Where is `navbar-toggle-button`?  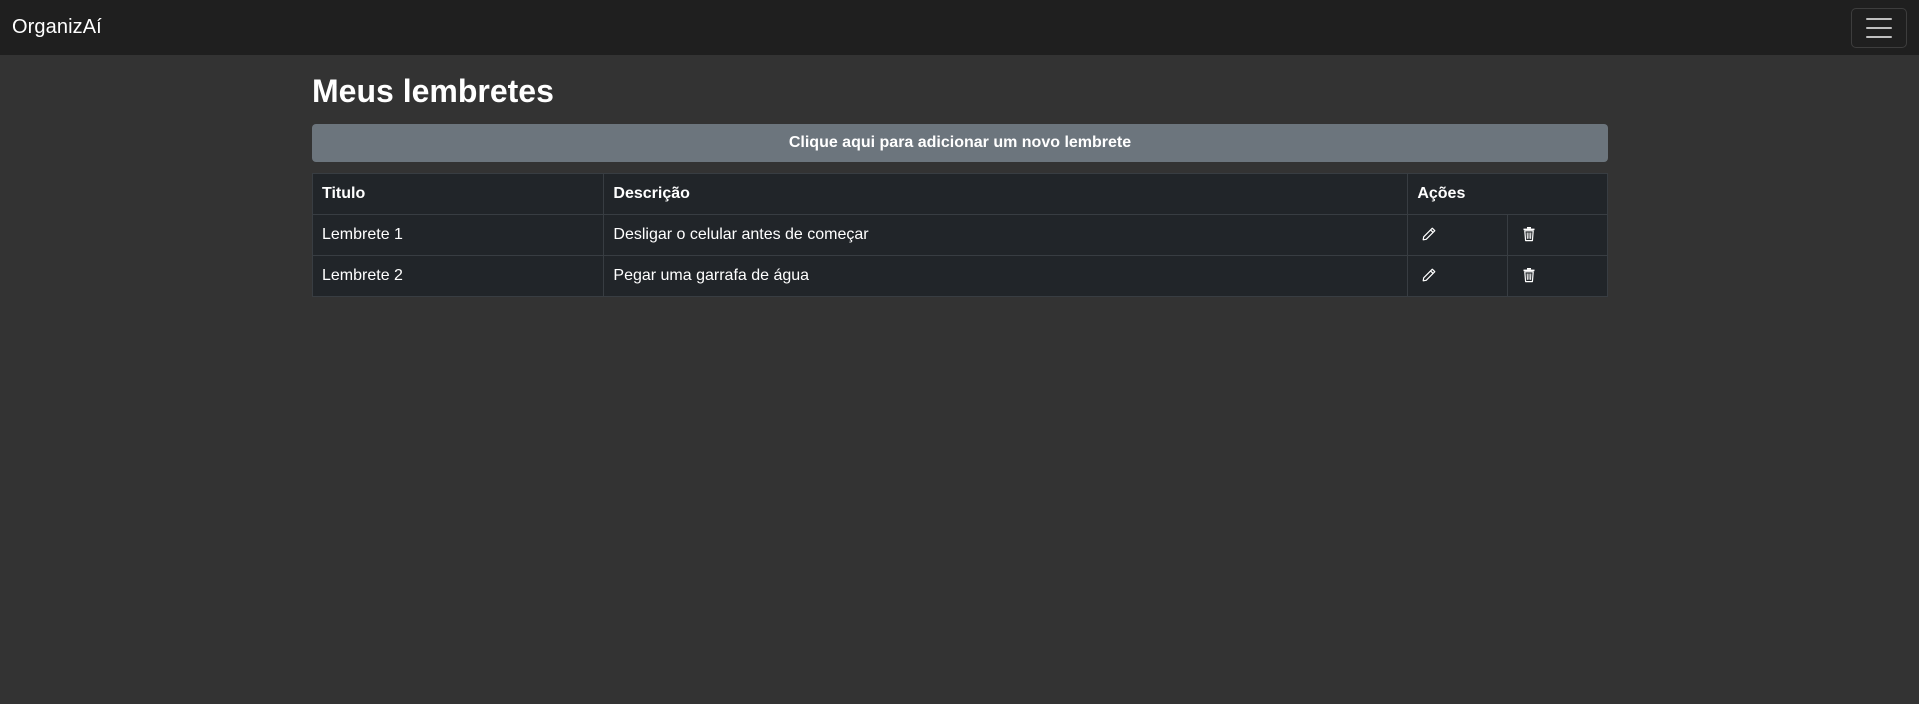 navbar-toggle-button is located at coordinates (1879, 27).